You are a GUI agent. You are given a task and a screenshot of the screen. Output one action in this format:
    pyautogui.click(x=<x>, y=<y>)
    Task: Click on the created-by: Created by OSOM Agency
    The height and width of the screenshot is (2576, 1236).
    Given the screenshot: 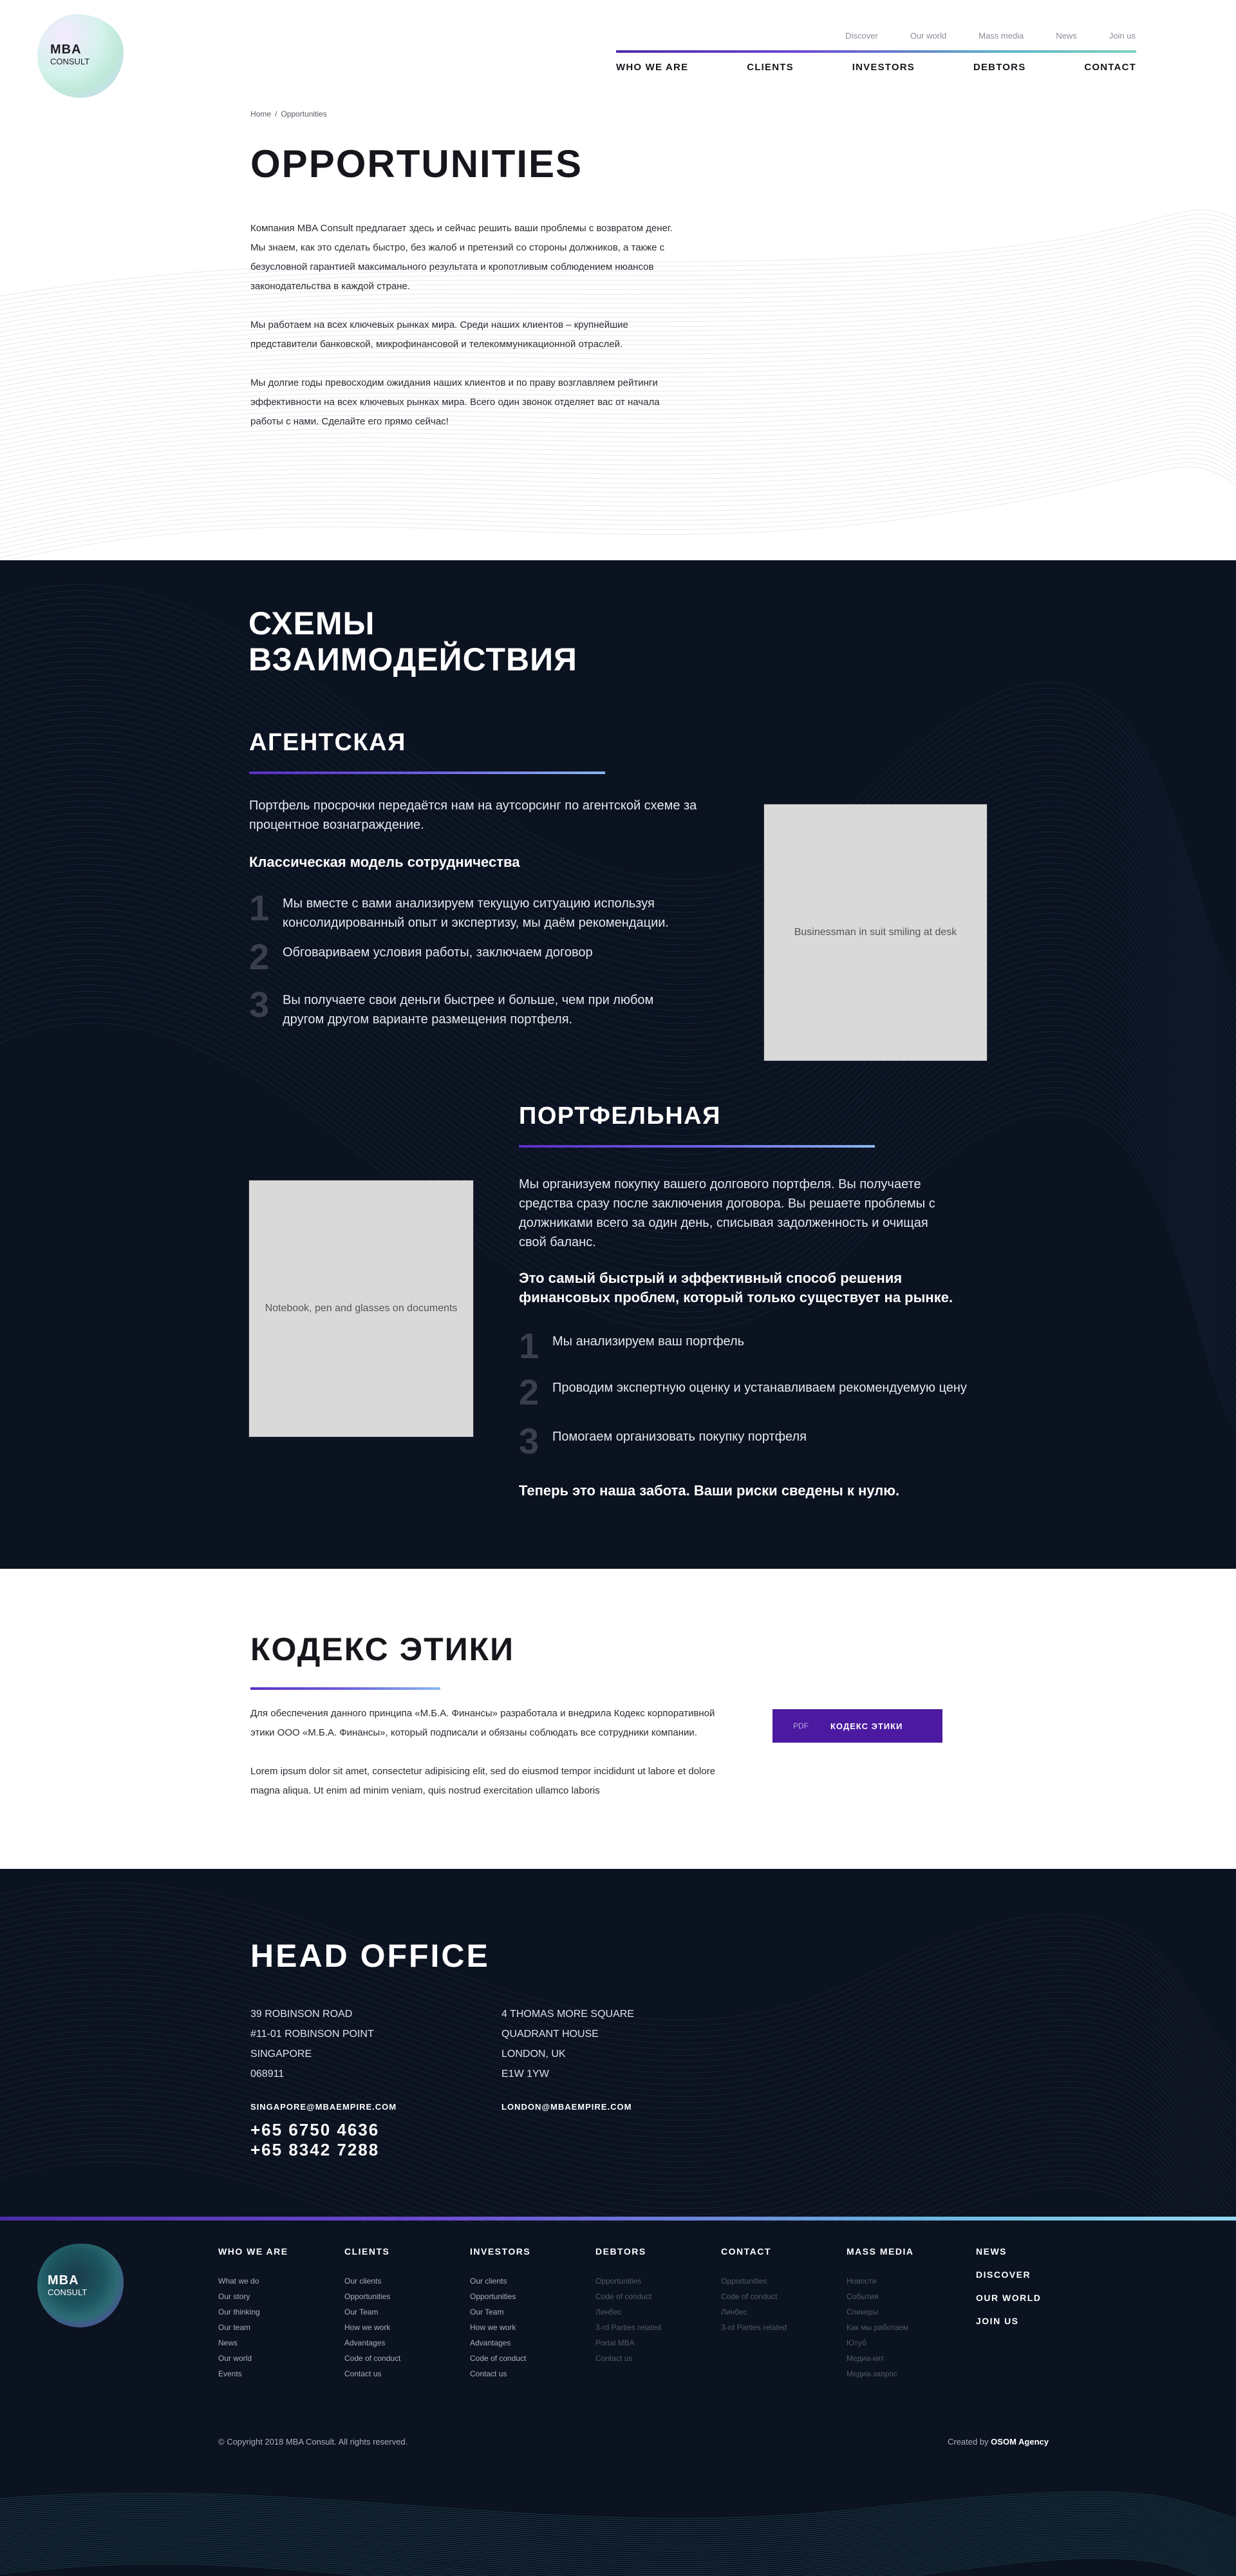 What is the action you would take?
    pyautogui.click(x=998, y=2442)
    